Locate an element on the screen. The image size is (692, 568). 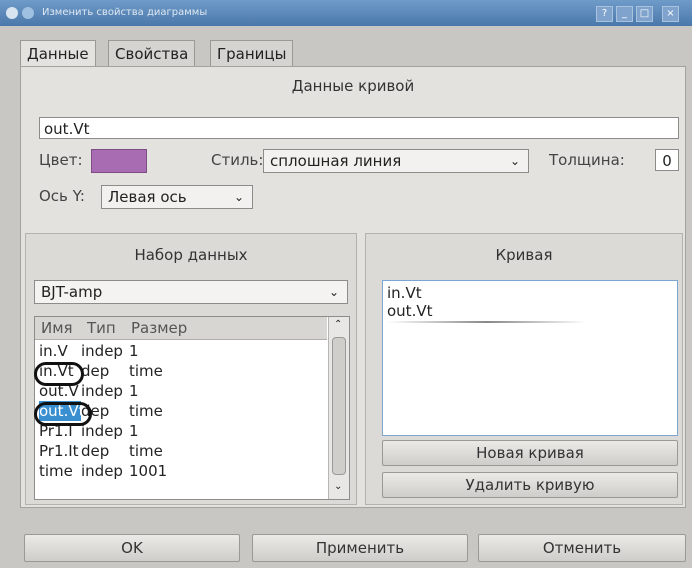
style-select: сплошная линия ⌄ is located at coordinates (396, 161).